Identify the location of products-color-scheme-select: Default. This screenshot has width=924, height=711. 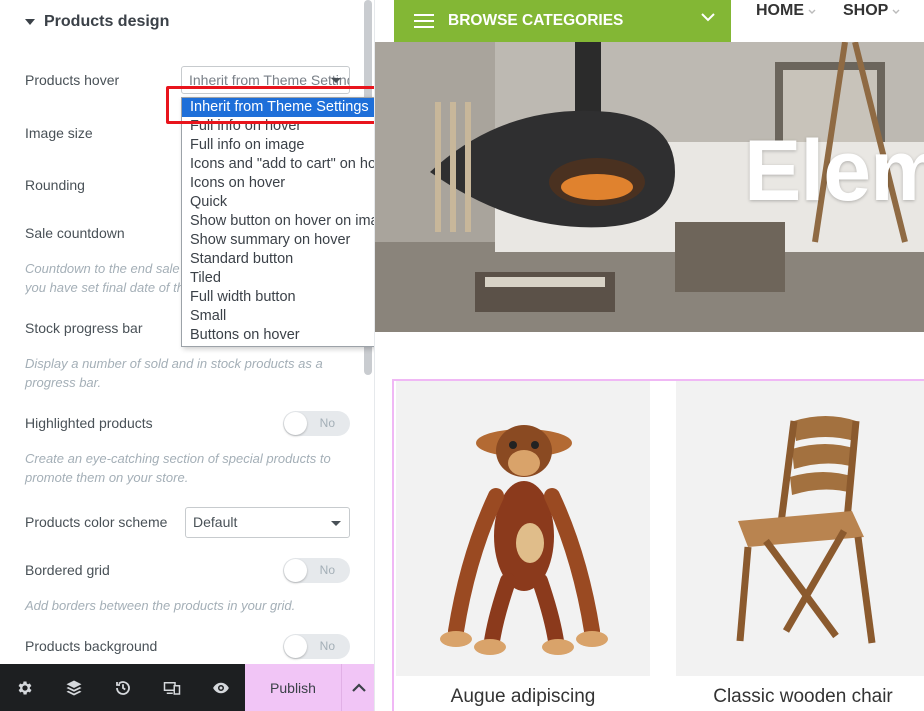
(267, 522).